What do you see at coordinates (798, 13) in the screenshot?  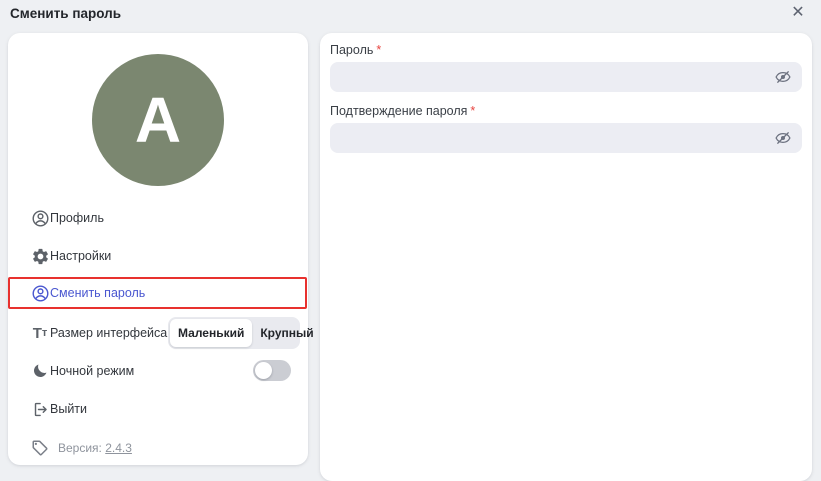 I see `close-icon: ✕` at bounding box center [798, 13].